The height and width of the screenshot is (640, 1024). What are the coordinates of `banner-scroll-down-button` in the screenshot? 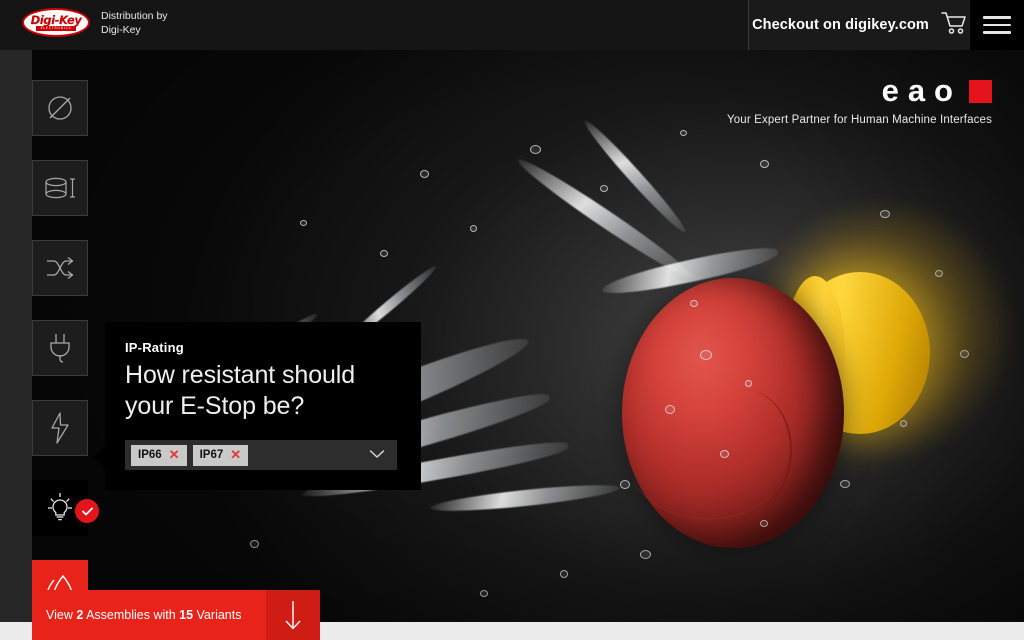 It's located at (293, 615).